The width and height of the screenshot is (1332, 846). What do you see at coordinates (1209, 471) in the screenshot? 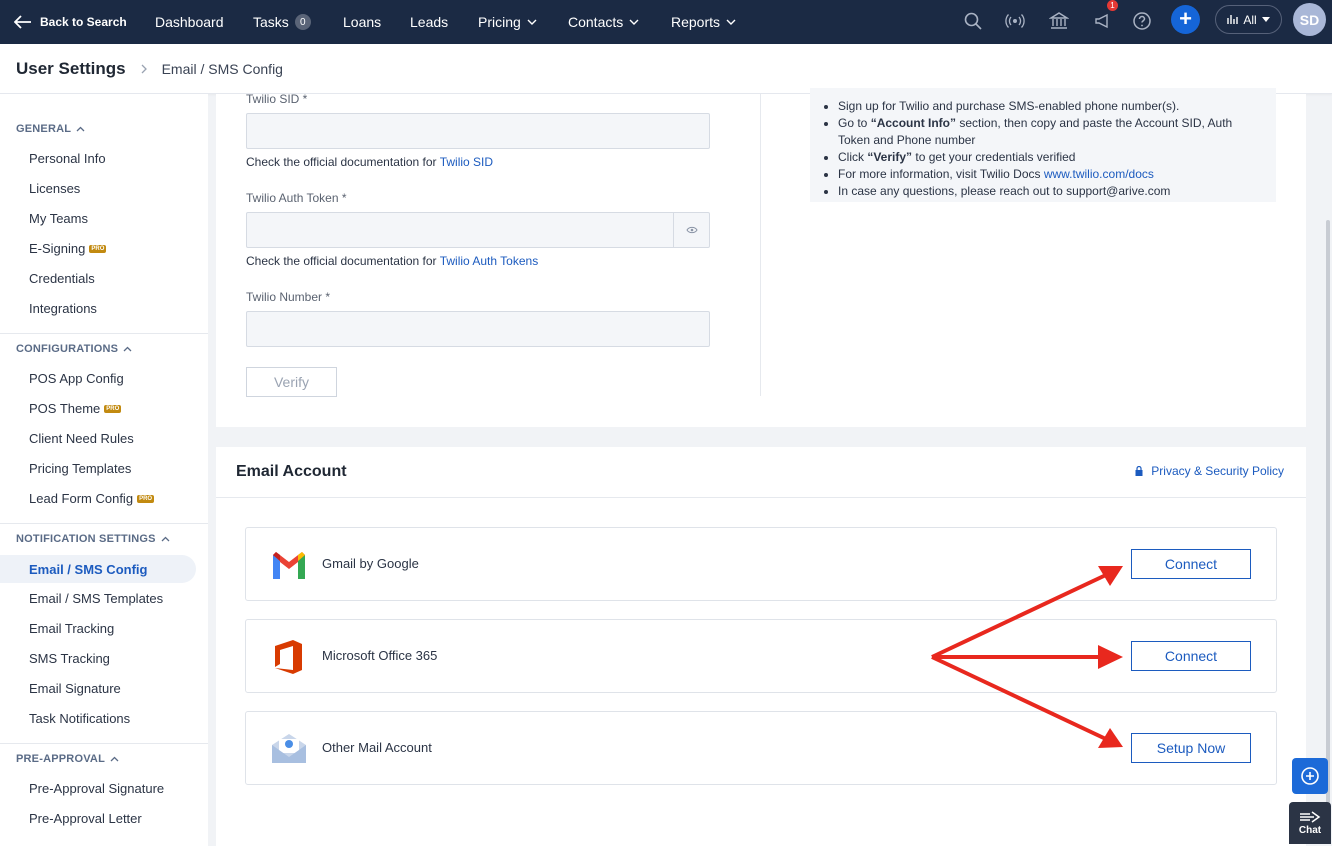
I see `privacy-policy-link: Privacy & Security Policy` at bounding box center [1209, 471].